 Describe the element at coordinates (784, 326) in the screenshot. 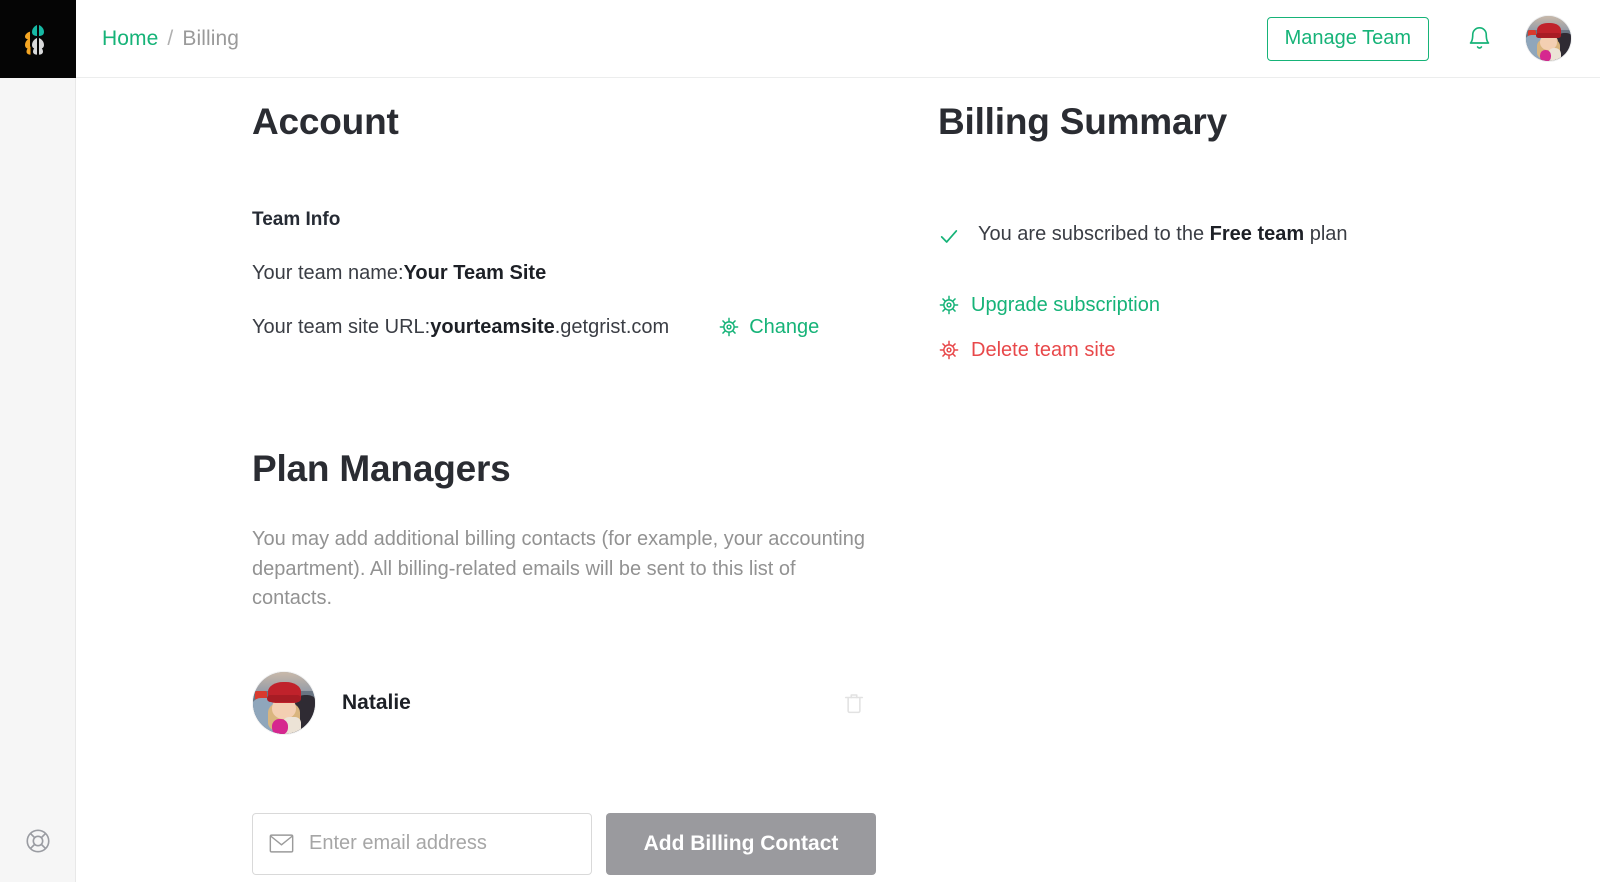

I see `change-url-label: Change` at that location.